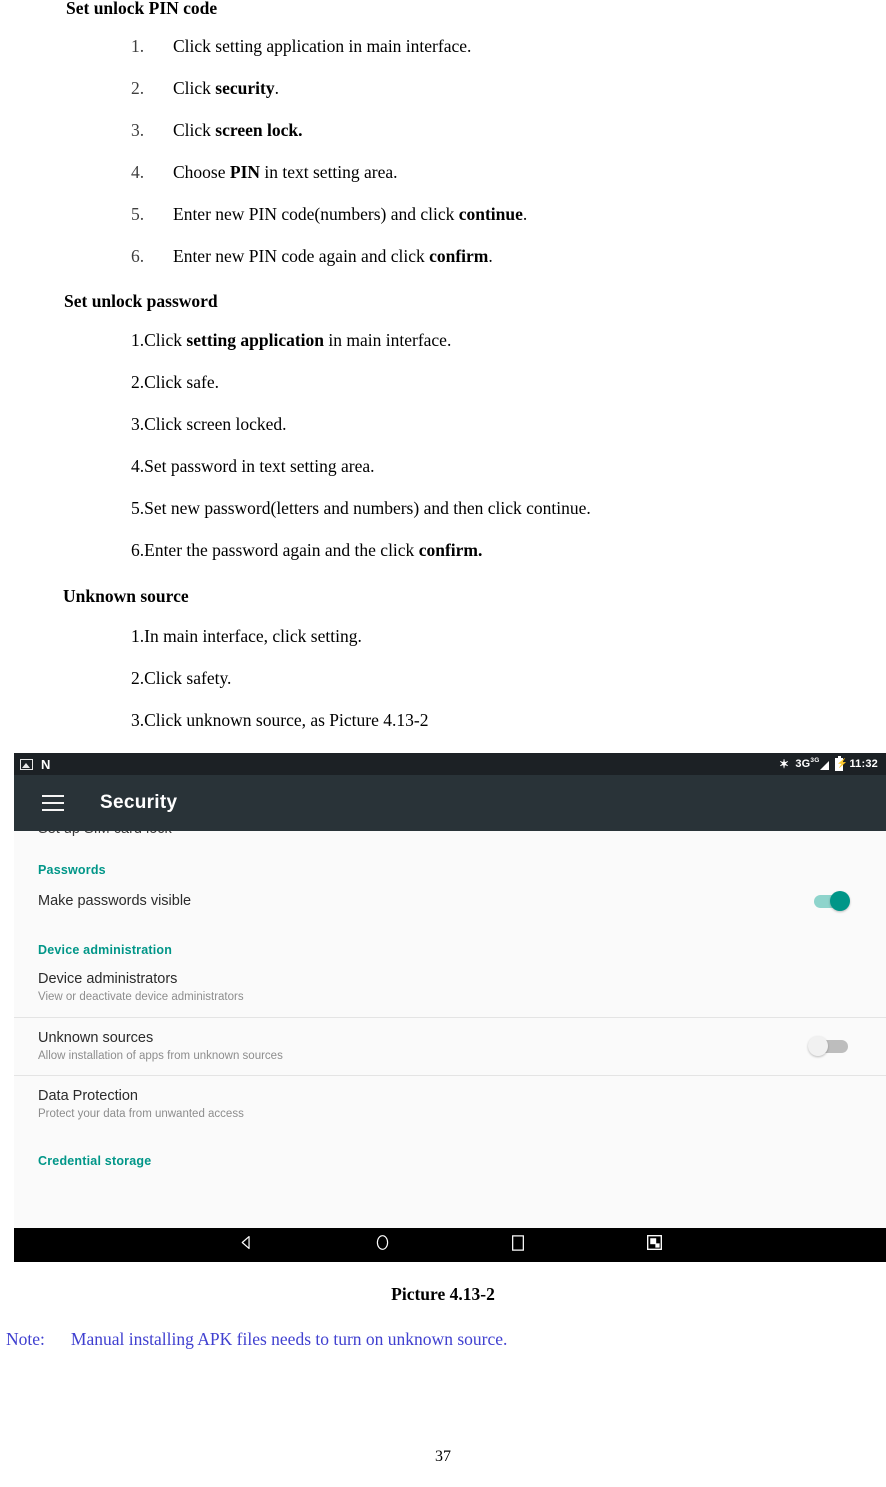  Describe the element at coordinates (361, 394) in the screenshot. I see `list-item: 2.Click safe.` at that location.